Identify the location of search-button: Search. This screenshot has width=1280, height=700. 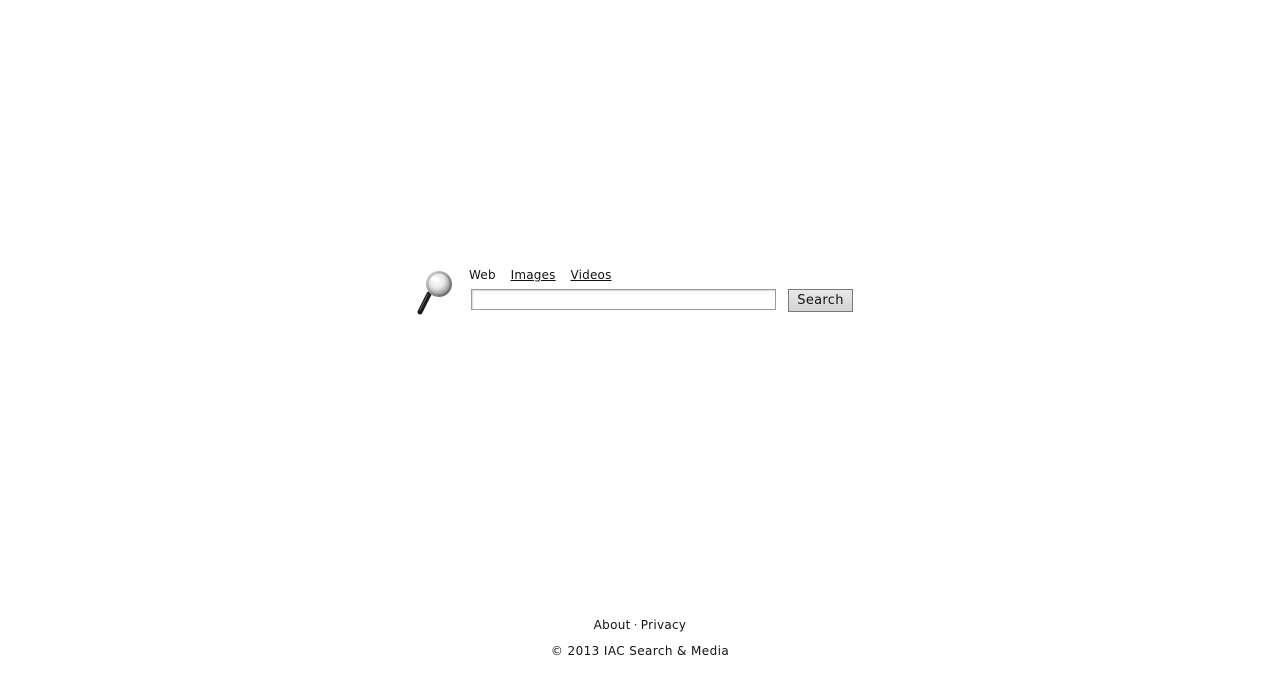
(820, 300).